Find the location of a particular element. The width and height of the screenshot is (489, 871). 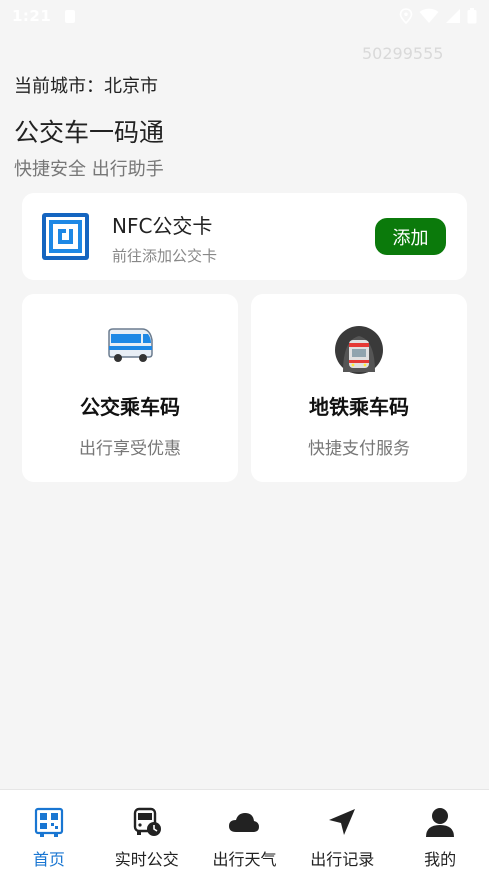

bus-pass-subtitle: 出行享受优惠 is located at coordinates (130, 449).